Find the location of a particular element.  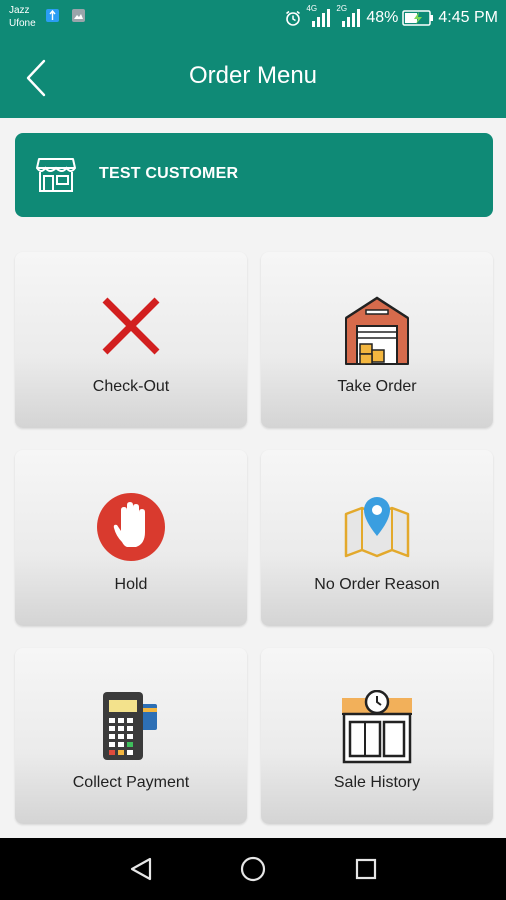

customer-card: TEST CUSTOMER is located at coordinates (254, 175).